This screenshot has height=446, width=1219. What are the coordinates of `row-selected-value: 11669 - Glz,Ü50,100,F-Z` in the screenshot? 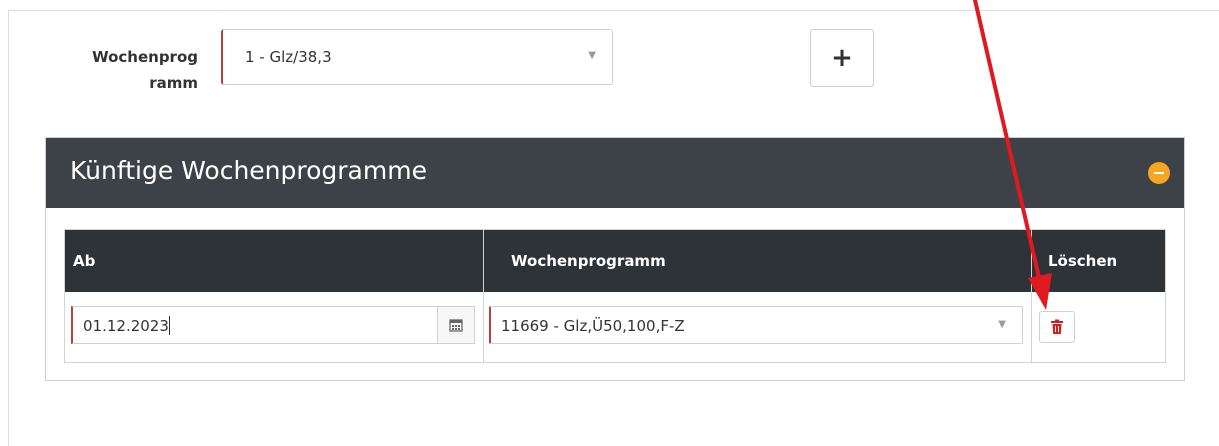 It's located at (593, 326).